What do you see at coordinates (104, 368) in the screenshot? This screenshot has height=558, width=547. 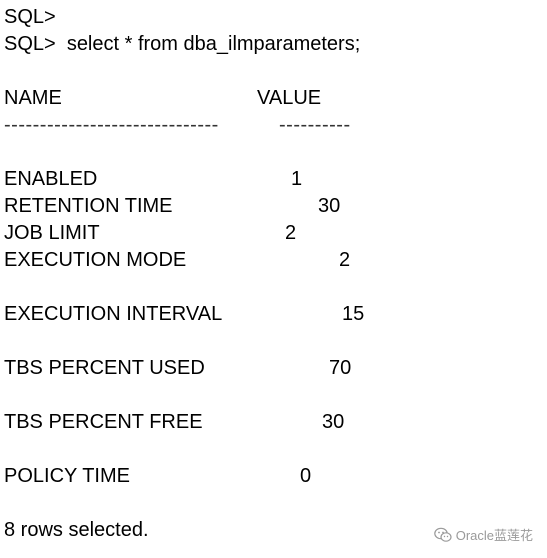 I see `row-name: TBS PERCENT USED` at bounding box center [104, 368].